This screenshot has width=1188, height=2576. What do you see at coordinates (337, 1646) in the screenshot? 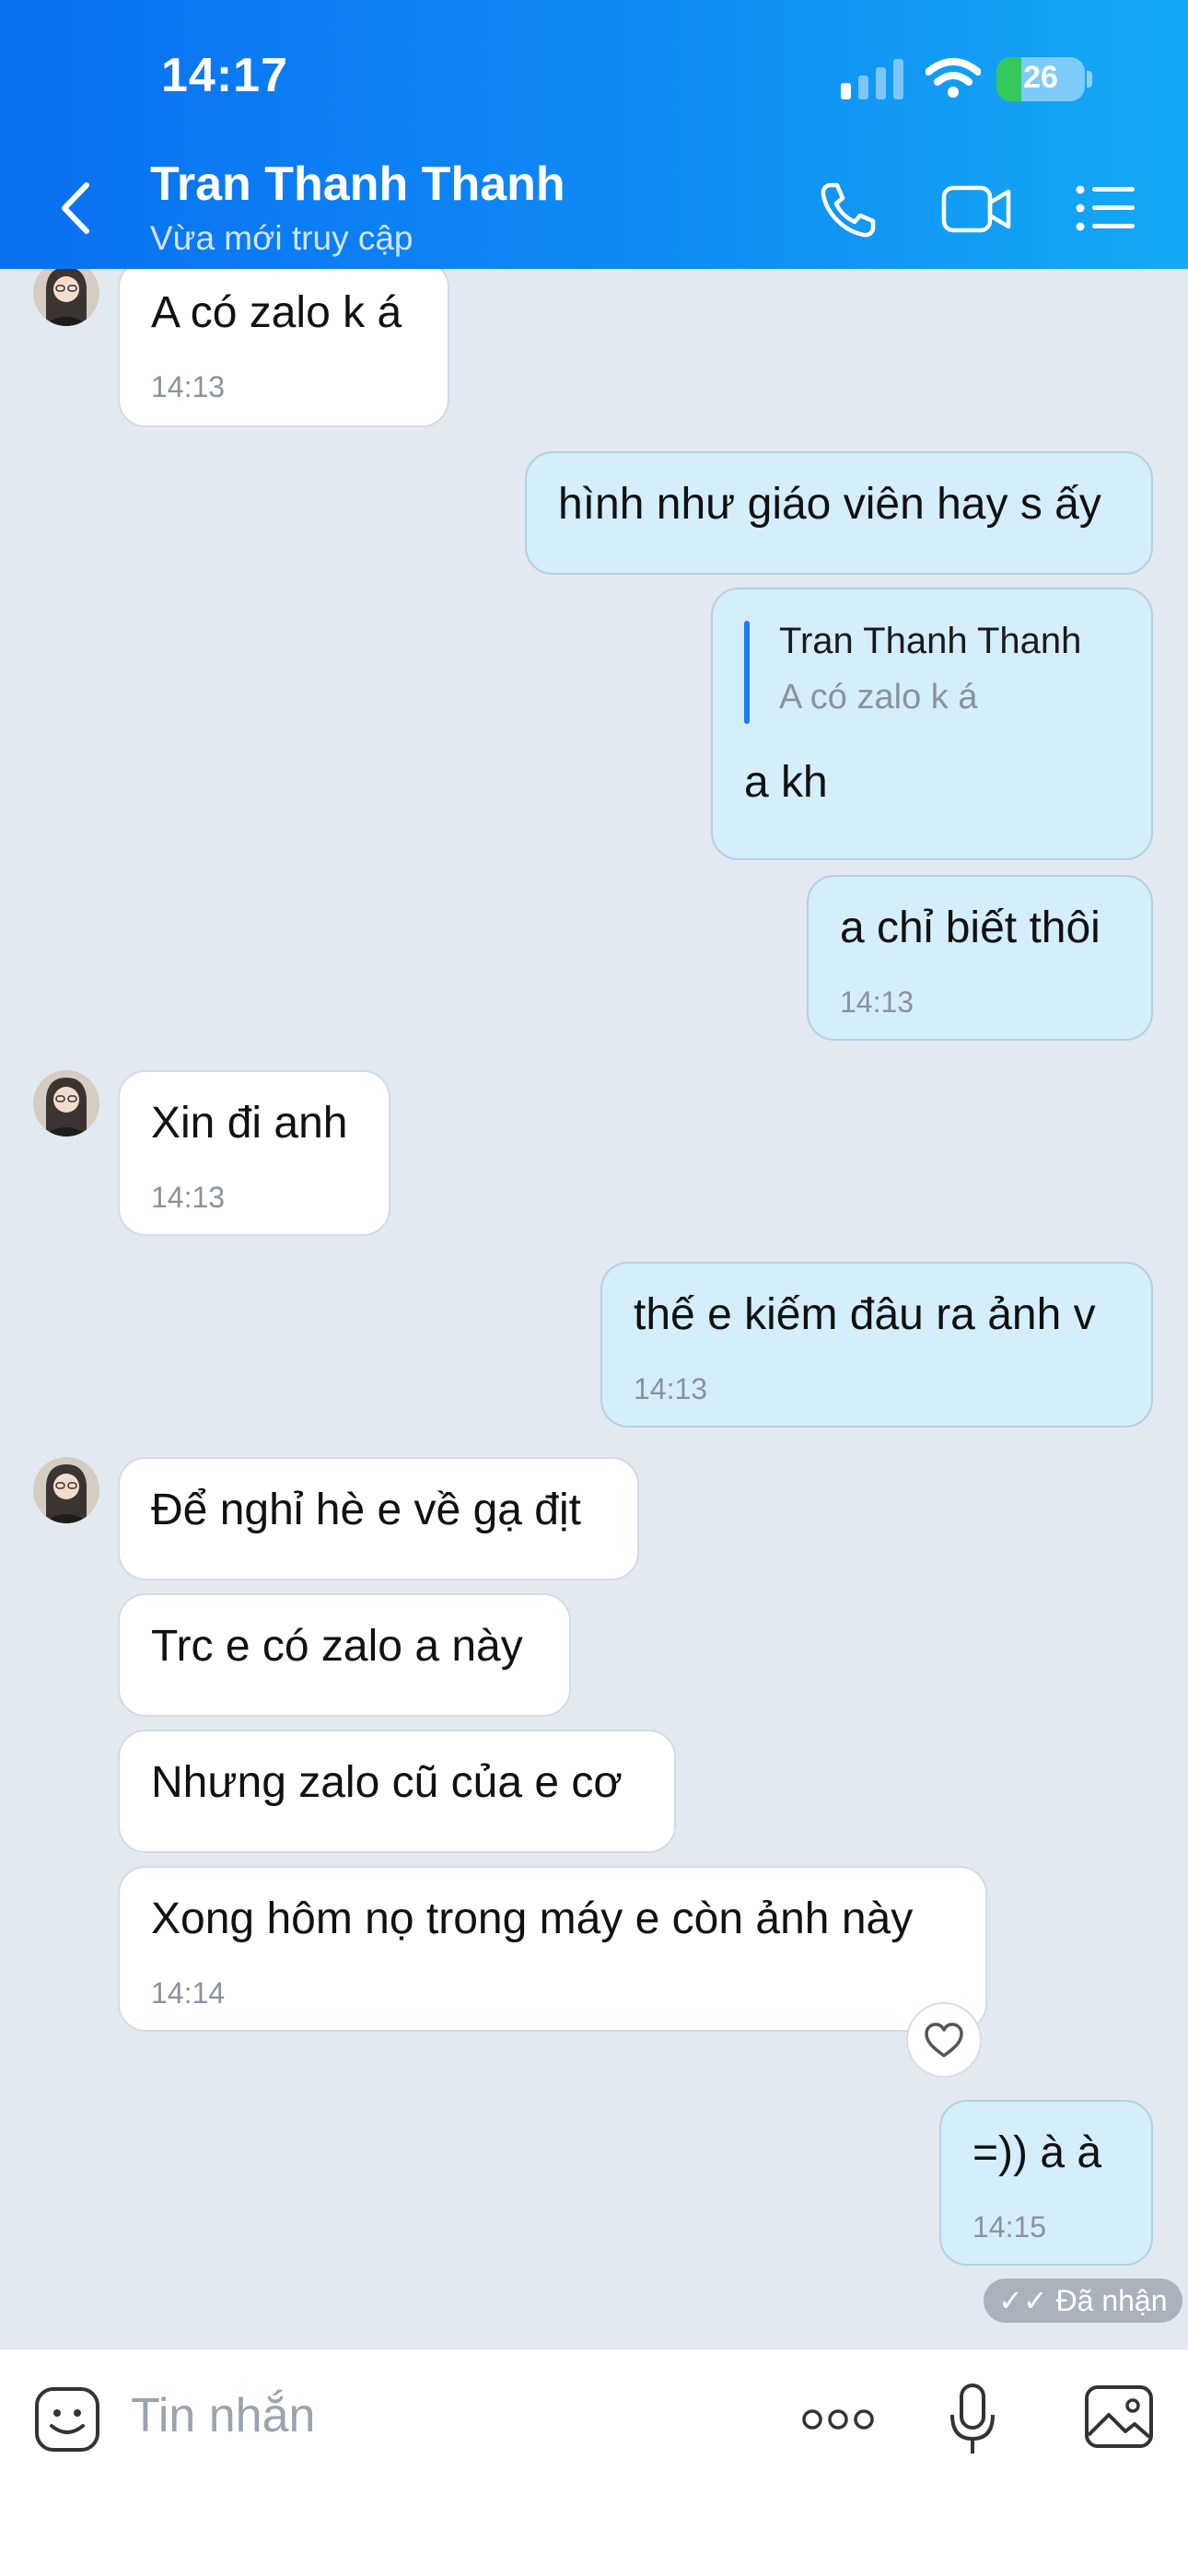
I see `message-text: Trc e có zalo a này` at bounding box center [337, 1646].